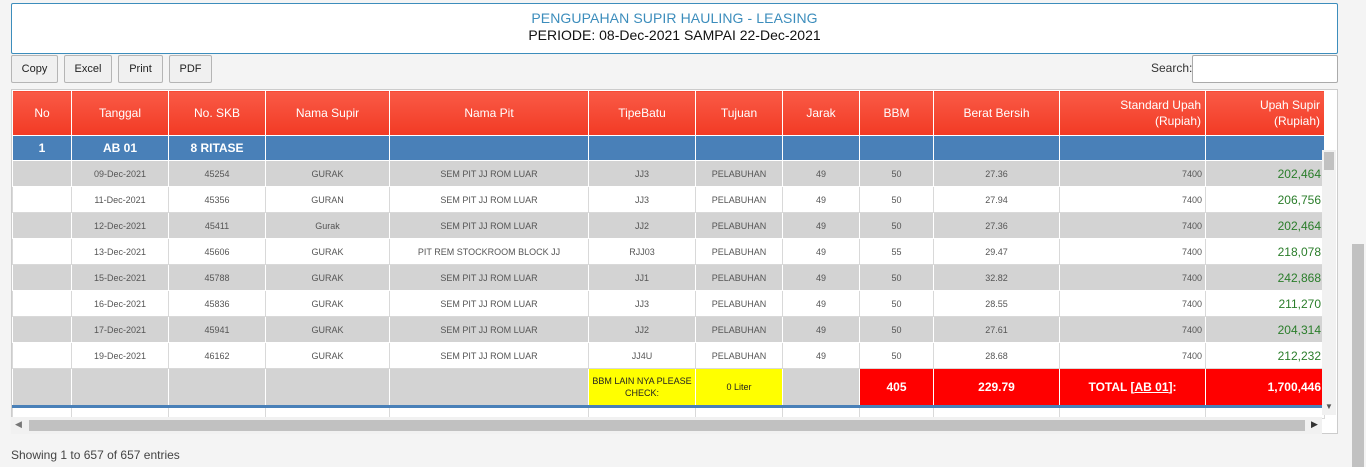 This screenshot has height=467, width=1366. Describe the element at coordinates (996, 113) in the screenshot. I see `column-header-berat-bersih: Berat Bersih` at that location.